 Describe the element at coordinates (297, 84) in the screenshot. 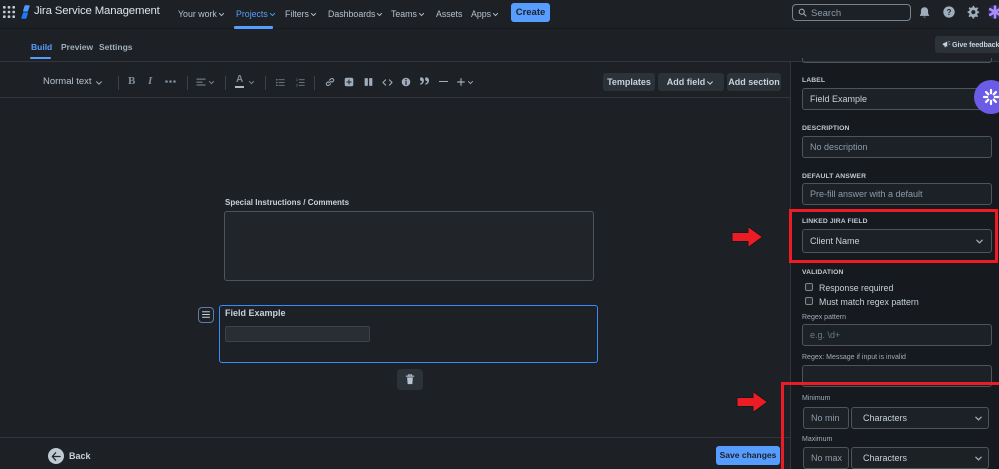

I see `svg-text: 2` at that location.